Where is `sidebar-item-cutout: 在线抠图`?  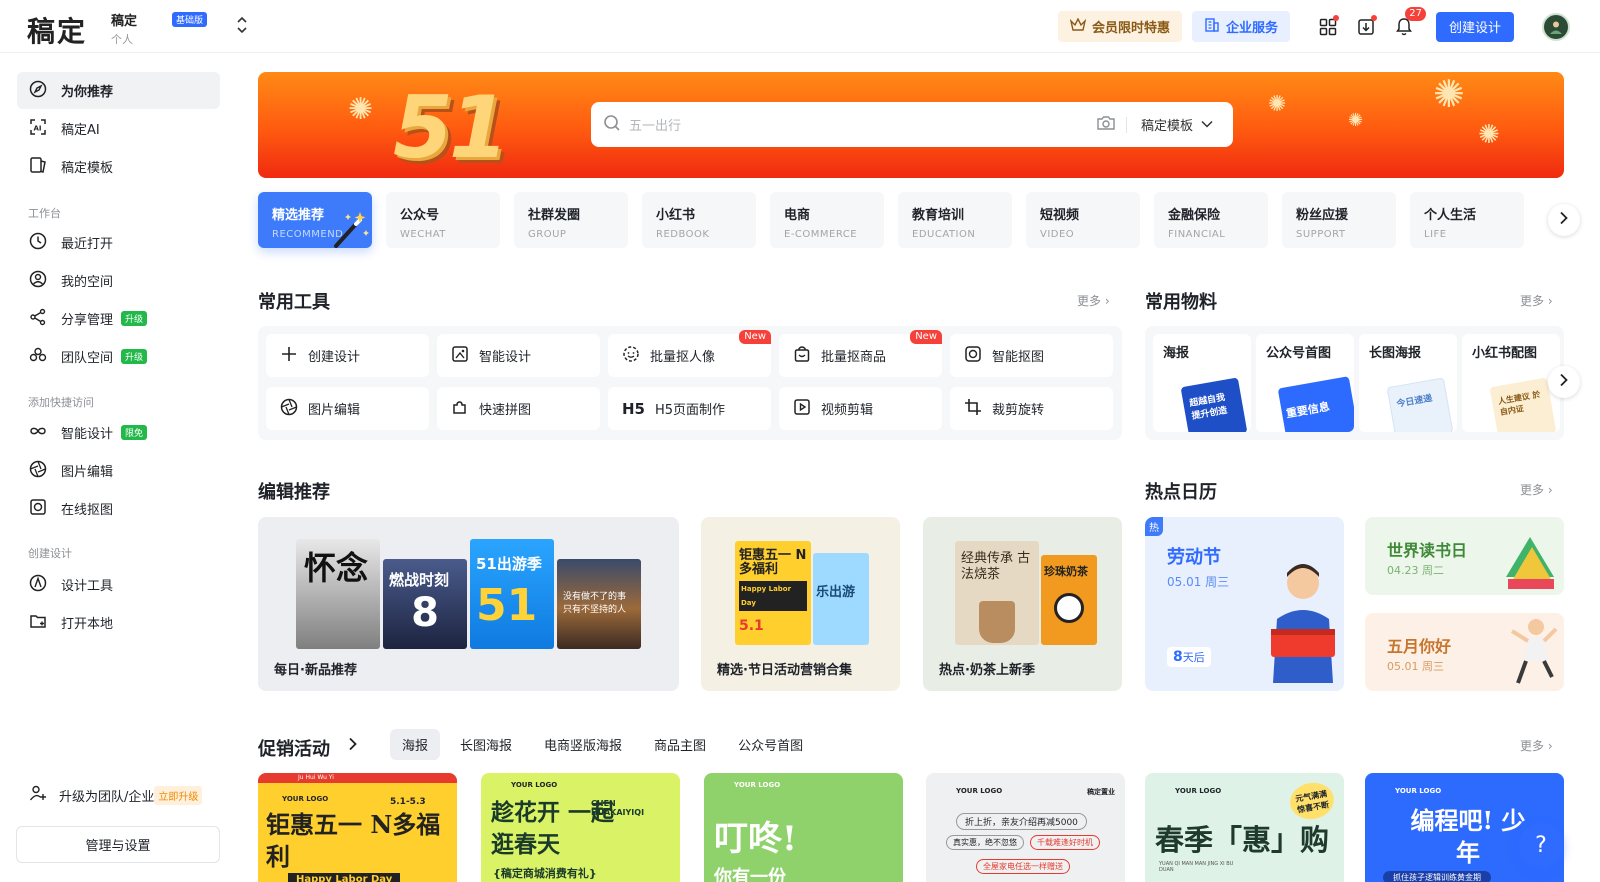 sidebar-item-cutout: 在线抠图 is located at coordinates (118, 508).